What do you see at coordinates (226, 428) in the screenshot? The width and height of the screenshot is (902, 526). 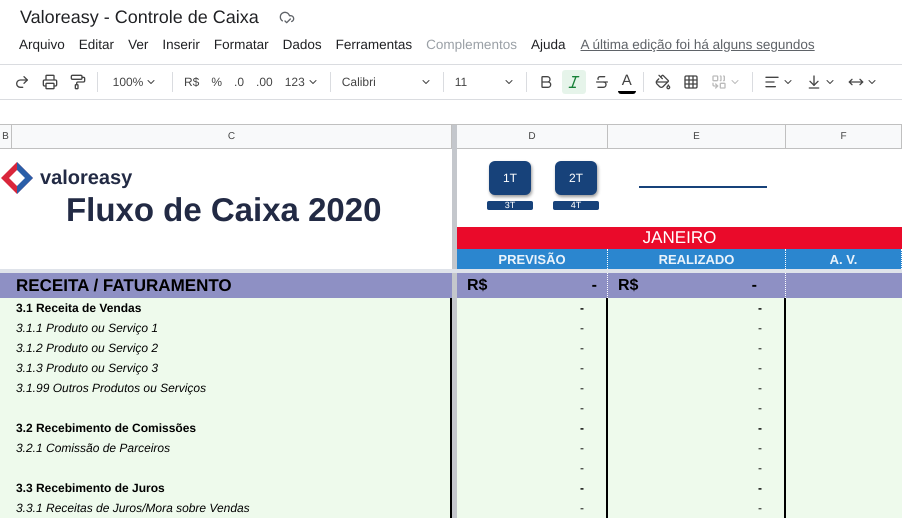 I see `table-cell: 3.2 Recebimento de Comissões` at bounding box center [226, 428].